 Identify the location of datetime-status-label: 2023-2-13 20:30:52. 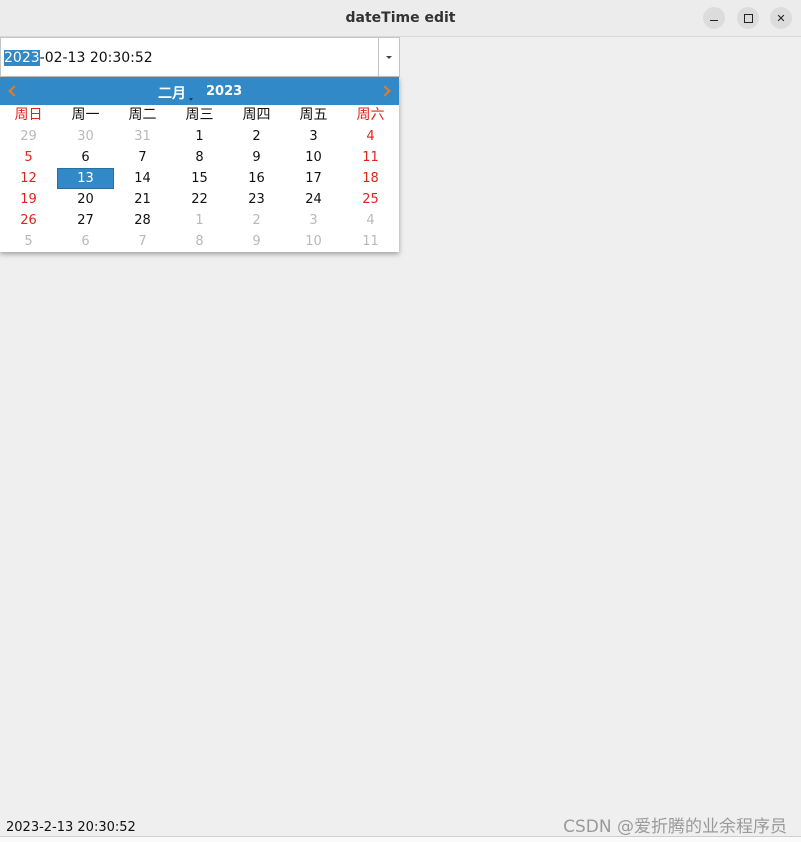
(71, 827).